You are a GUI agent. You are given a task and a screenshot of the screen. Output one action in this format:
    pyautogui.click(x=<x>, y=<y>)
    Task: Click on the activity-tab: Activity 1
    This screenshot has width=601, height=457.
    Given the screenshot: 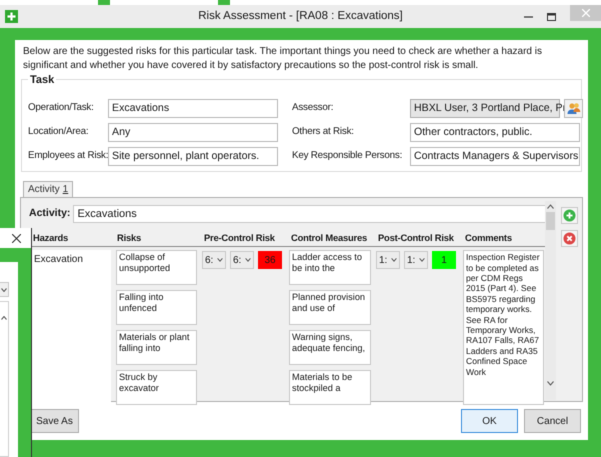 What is the action you would take?
    pyautogui.click(x=48, y=189)
    